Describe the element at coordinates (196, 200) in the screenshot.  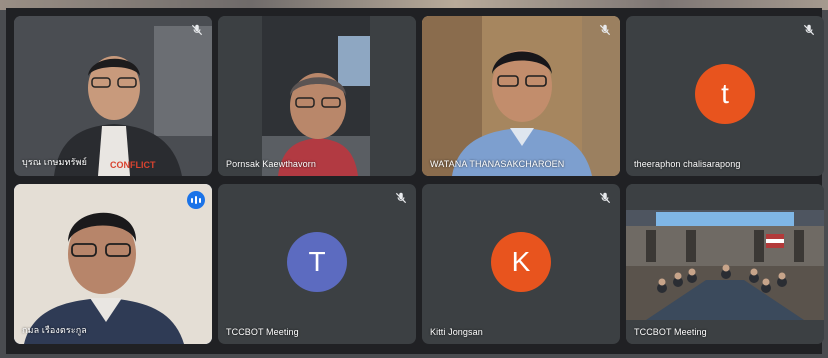
I see `audio-level-icon` at that location.